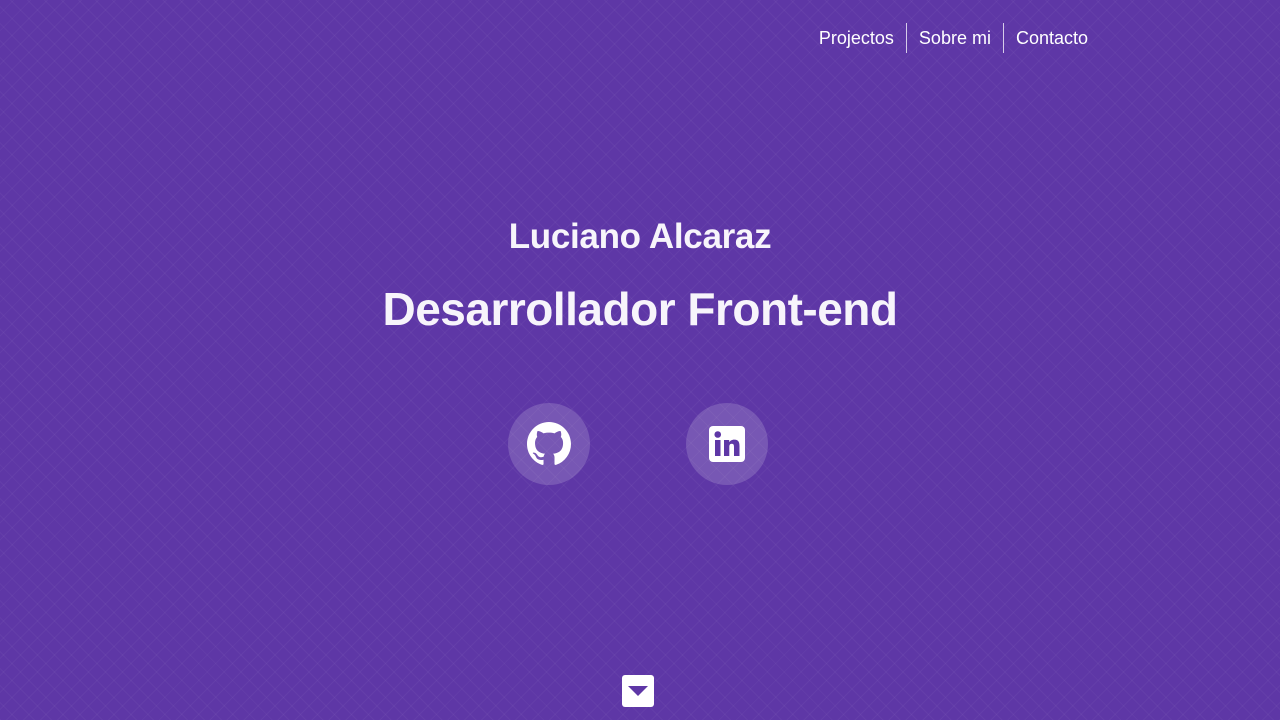  I want to click on linkedin-icon, so click(727, 444).